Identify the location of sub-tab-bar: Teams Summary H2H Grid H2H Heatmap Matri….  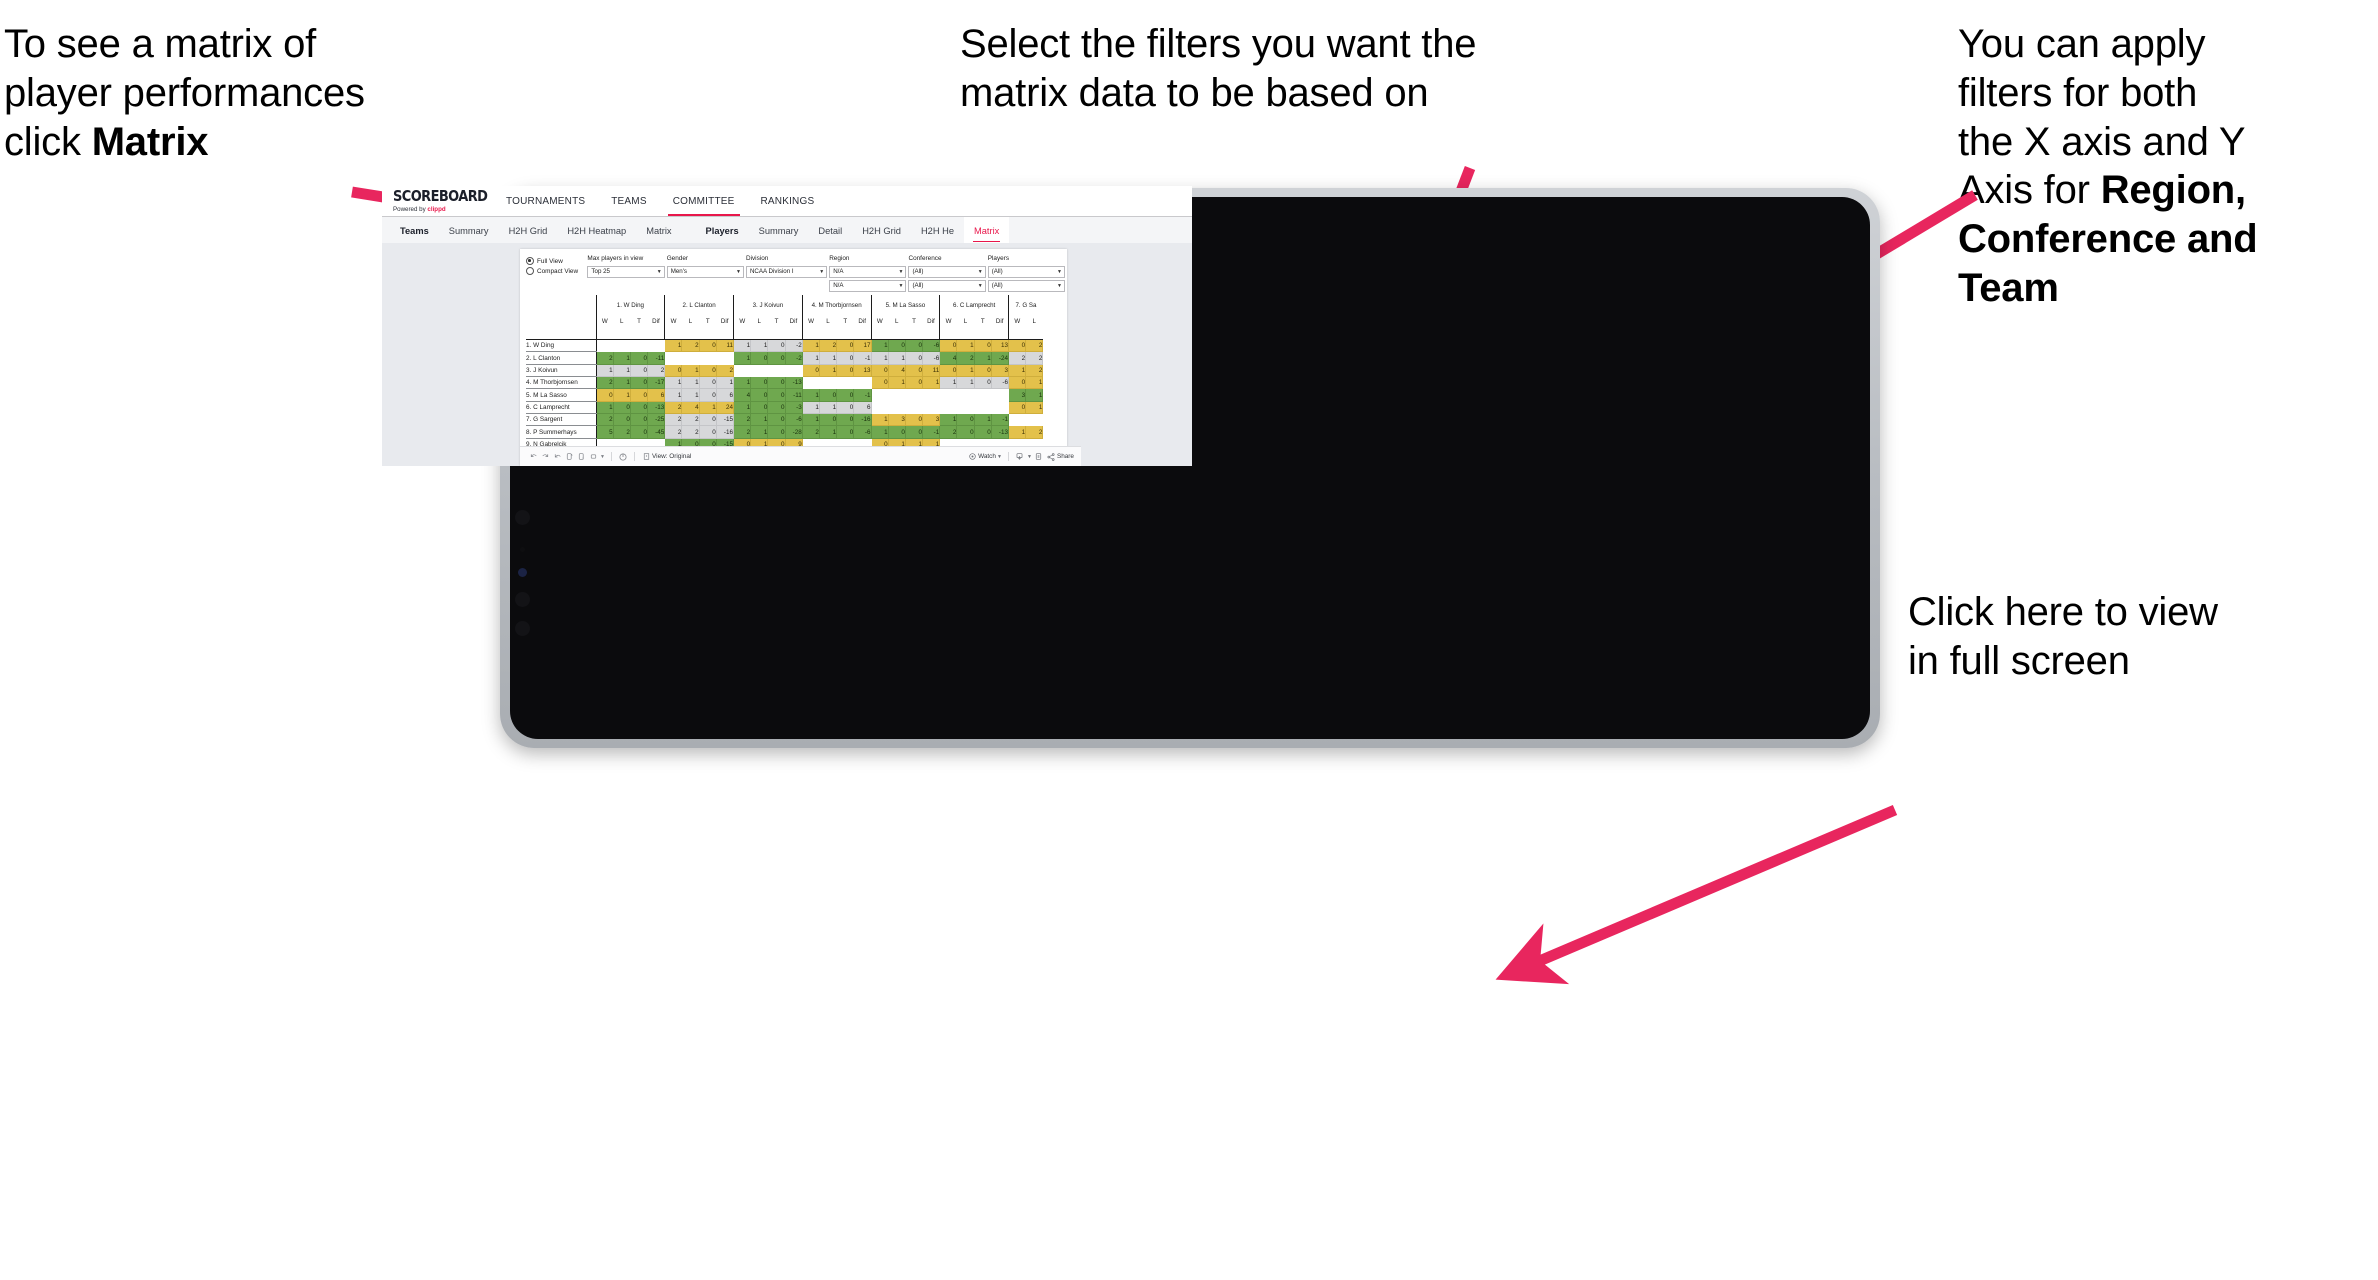
(787, 231).